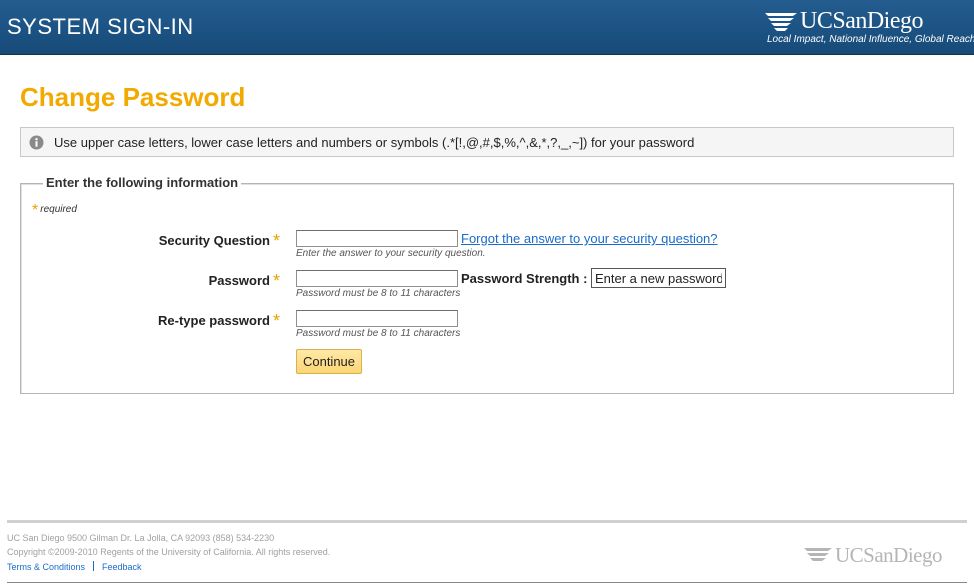  What do you see at coordinates (889, 555) in the screenshot?
I see `footer-logo-wordmark: UCSanDiego` at bounding box center [889, 555].